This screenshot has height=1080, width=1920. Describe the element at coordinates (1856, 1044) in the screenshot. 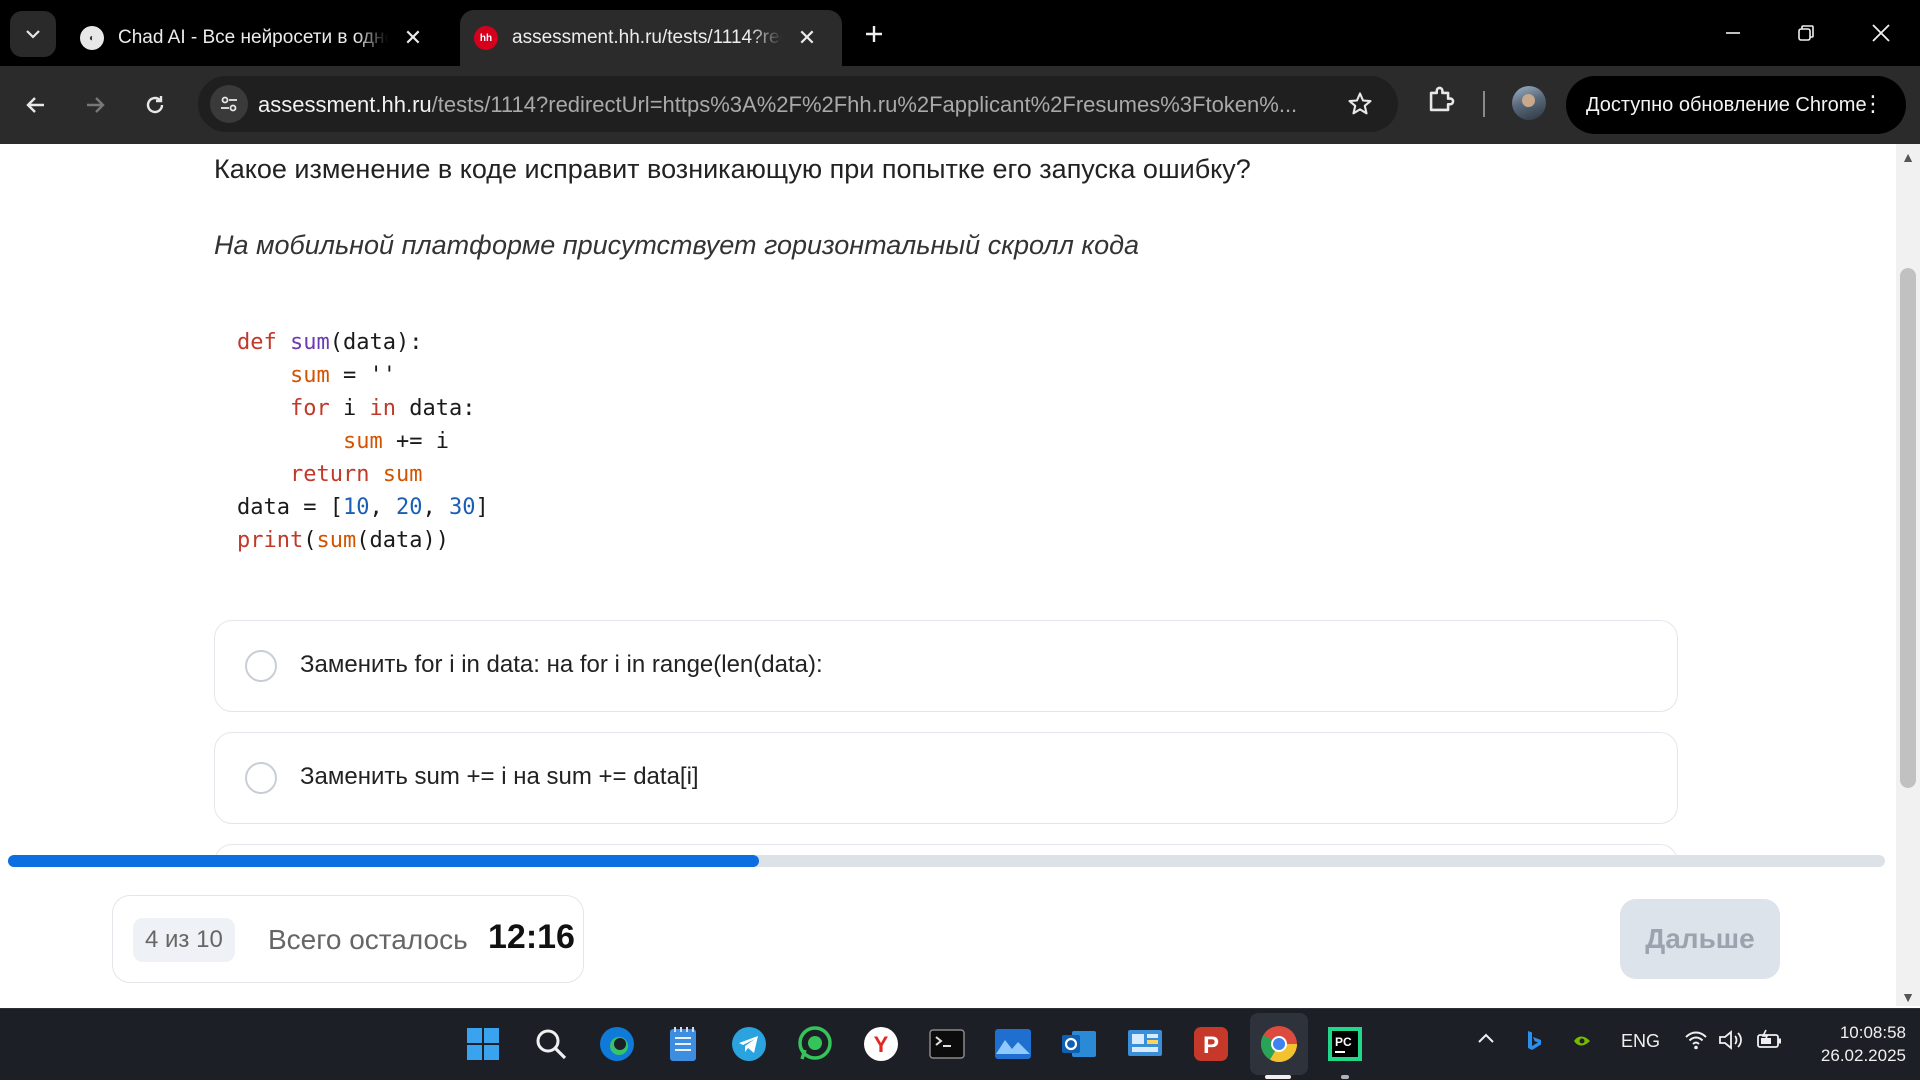

I see `system-clock: 10:08:58 26.02.2025` at that location.